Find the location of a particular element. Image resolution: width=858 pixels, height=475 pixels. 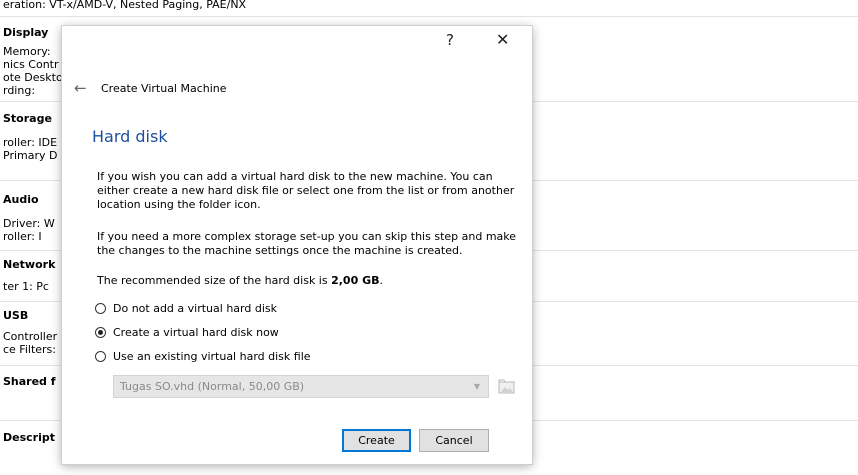

audio-line: Driver: W is located at coordinates (29, 223).